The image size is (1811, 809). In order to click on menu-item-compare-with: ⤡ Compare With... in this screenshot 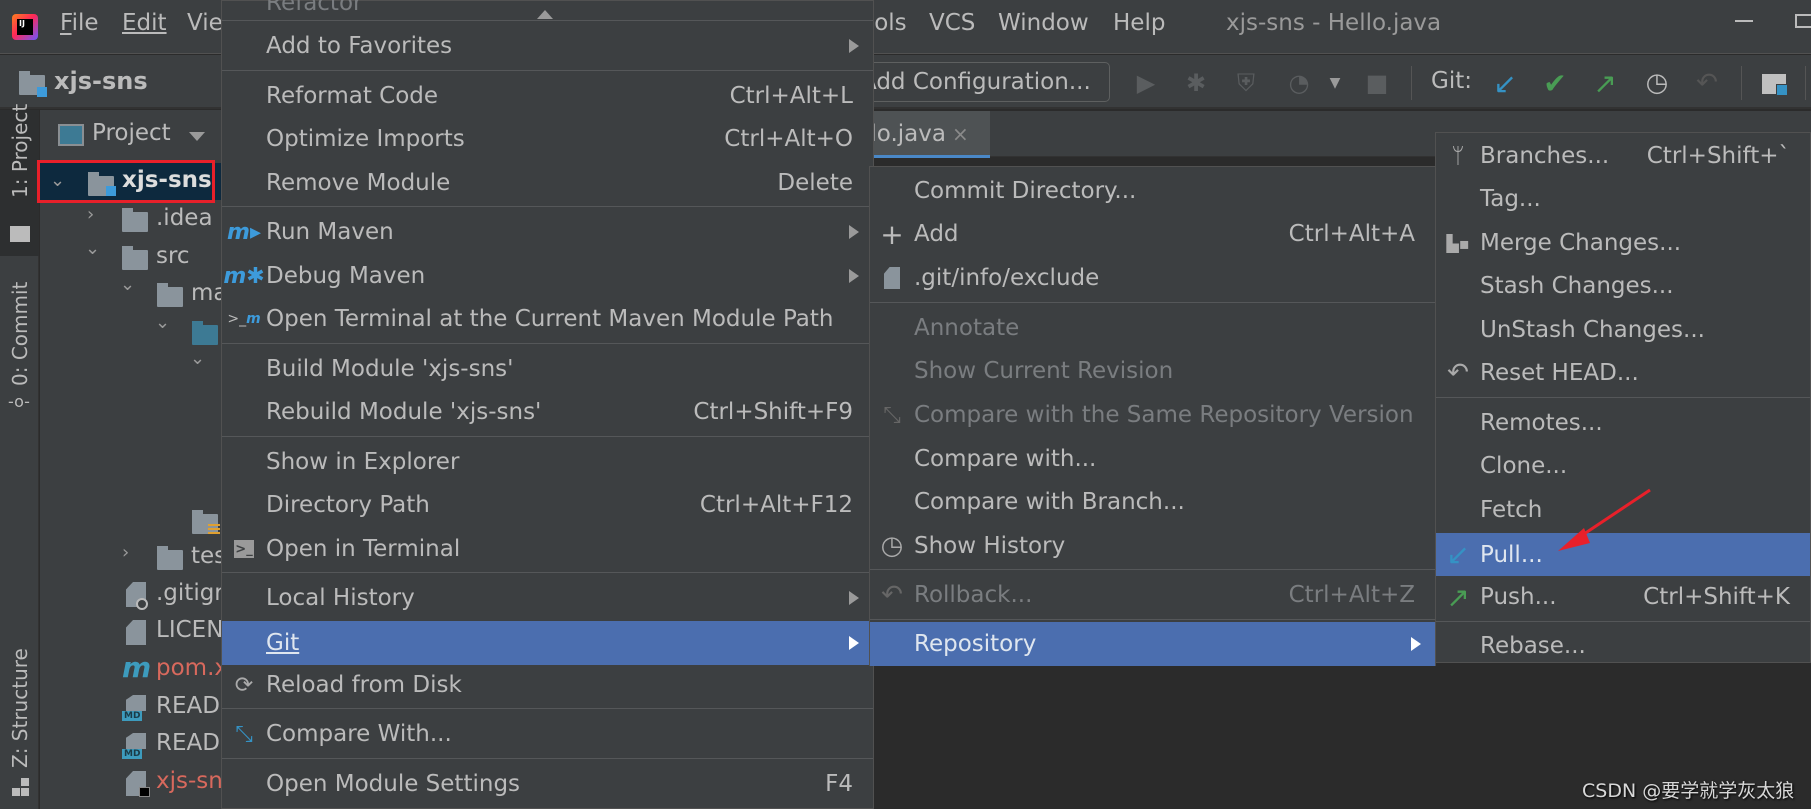, I will do `click(547, 734)`.